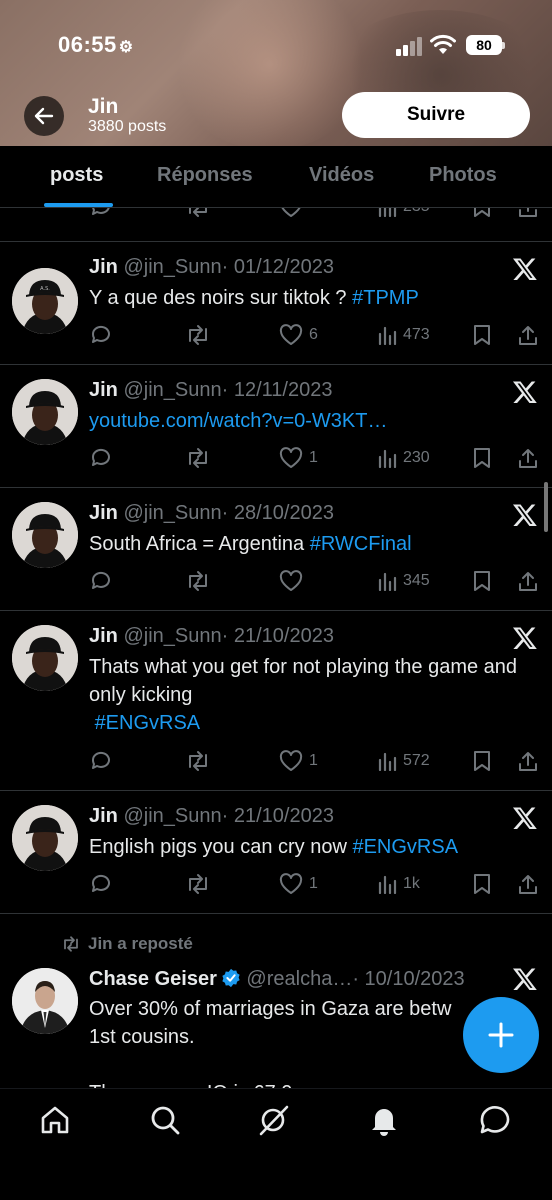 This screenshot has width=552, height=1200. I want to click on home-icon, so click(55, 1120).